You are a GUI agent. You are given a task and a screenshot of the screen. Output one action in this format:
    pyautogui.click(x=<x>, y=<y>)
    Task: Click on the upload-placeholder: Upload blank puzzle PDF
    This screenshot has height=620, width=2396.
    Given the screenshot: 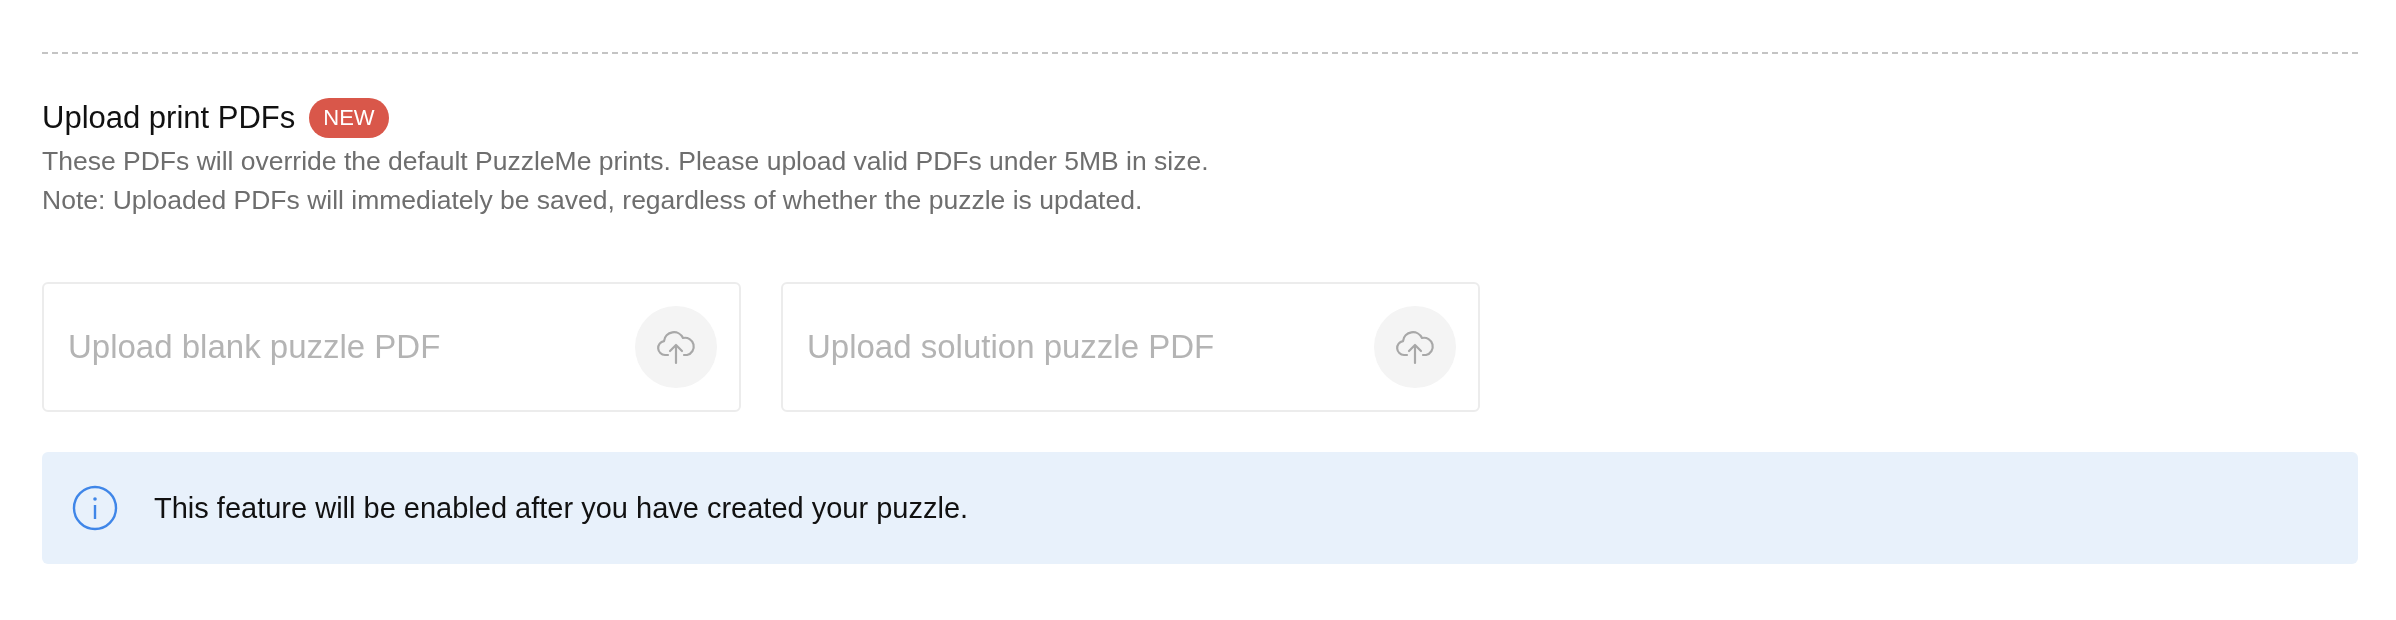 What is the action you would take?
    pyautogui.click(x=254, y=347)
    